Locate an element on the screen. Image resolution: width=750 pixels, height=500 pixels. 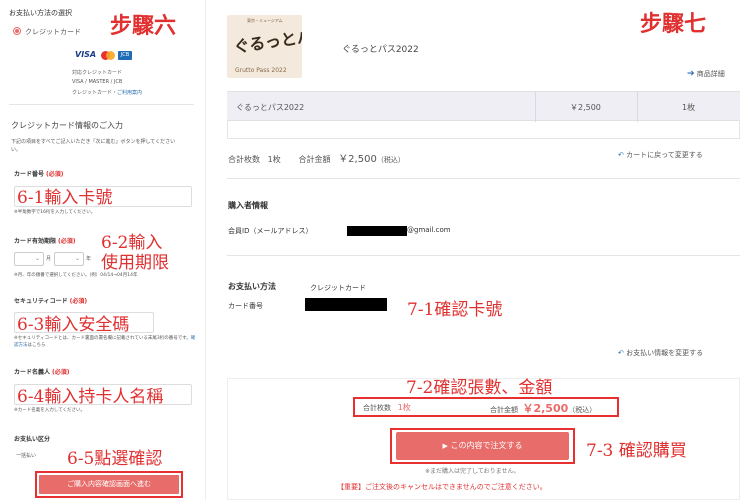
card-info-desc: 下記の項目をすべてご記入いただき「次に進む」ボタンを押してください い。 is located at coordinates (93, 146).